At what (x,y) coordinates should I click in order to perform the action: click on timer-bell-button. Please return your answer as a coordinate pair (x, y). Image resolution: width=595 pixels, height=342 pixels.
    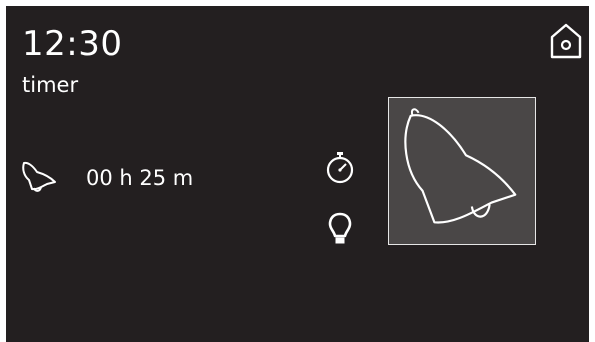
    Looking at the image, I should click on (462, 171).